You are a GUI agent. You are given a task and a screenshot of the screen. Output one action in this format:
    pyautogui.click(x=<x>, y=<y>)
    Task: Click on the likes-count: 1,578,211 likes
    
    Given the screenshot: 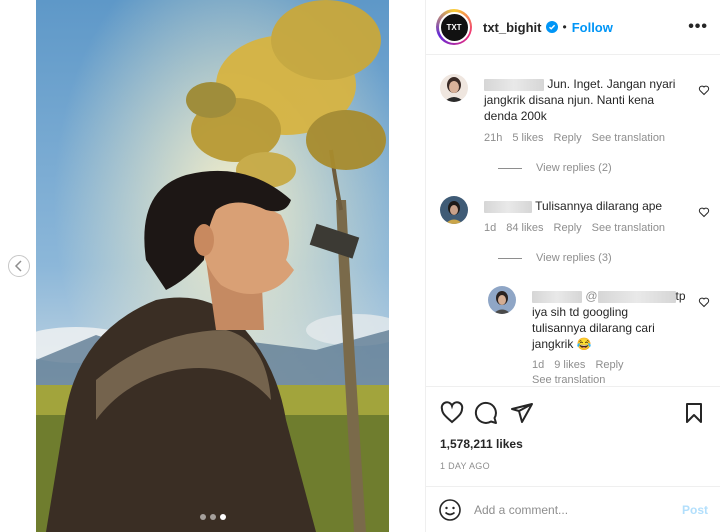 What is the action you would take?
    pyautogui.click(x=481, y=444)
    